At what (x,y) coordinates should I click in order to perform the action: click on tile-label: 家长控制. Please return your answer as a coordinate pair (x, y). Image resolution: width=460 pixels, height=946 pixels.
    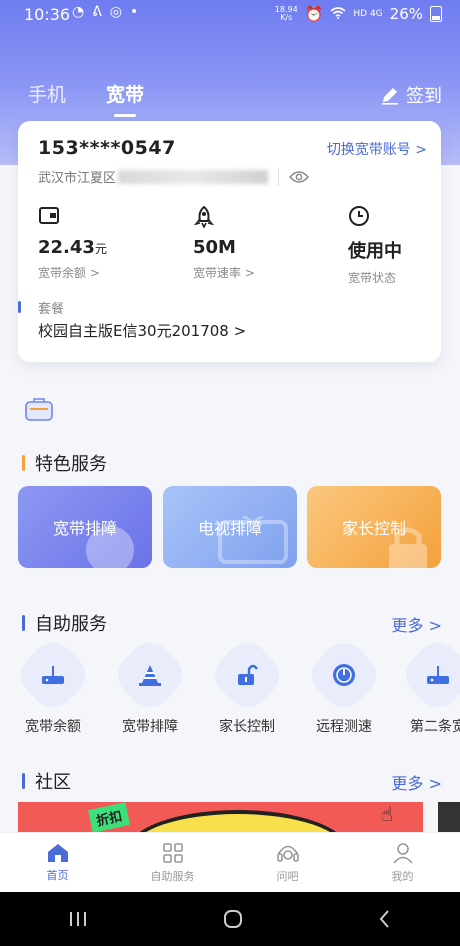
    Looking at the image, I should click on (373, 528).